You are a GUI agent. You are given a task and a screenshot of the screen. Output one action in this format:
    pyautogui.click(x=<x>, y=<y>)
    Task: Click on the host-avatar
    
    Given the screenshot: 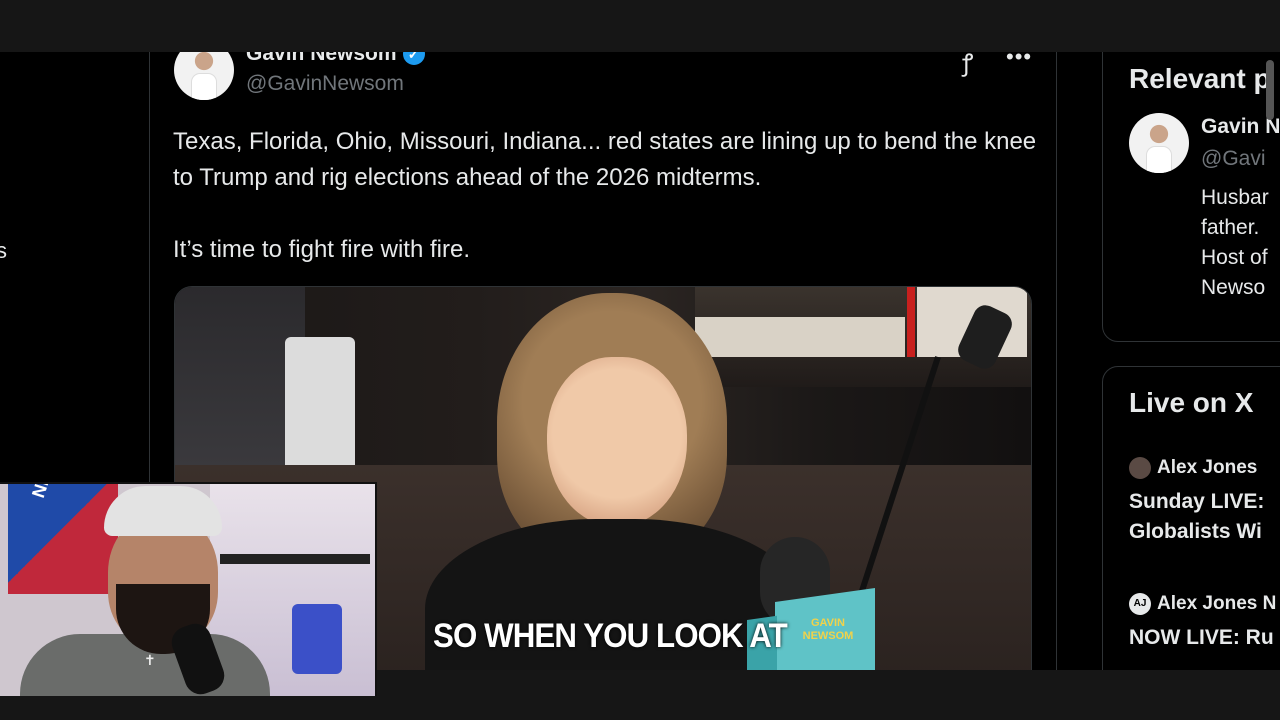 What is the action you would take?
    pyautogui.click(x=1140, y=468)
    